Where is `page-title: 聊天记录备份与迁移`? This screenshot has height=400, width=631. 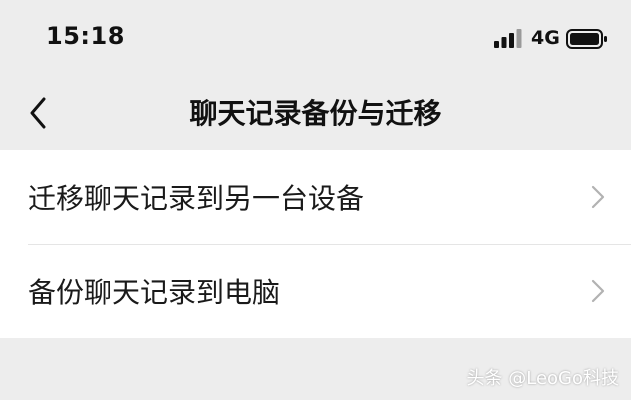
page-title: 聊天记录备份与迁移 is located at coordinates (315, 113).